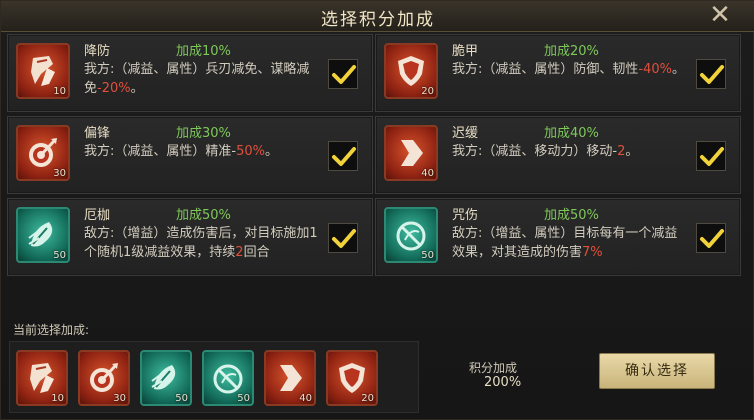 The height and width of the screenshot is (420, 754). What do you see at coordinates (97, 51) in the screenshot?
I see `bonus-name: 降防` at bounding box center [97, 51].